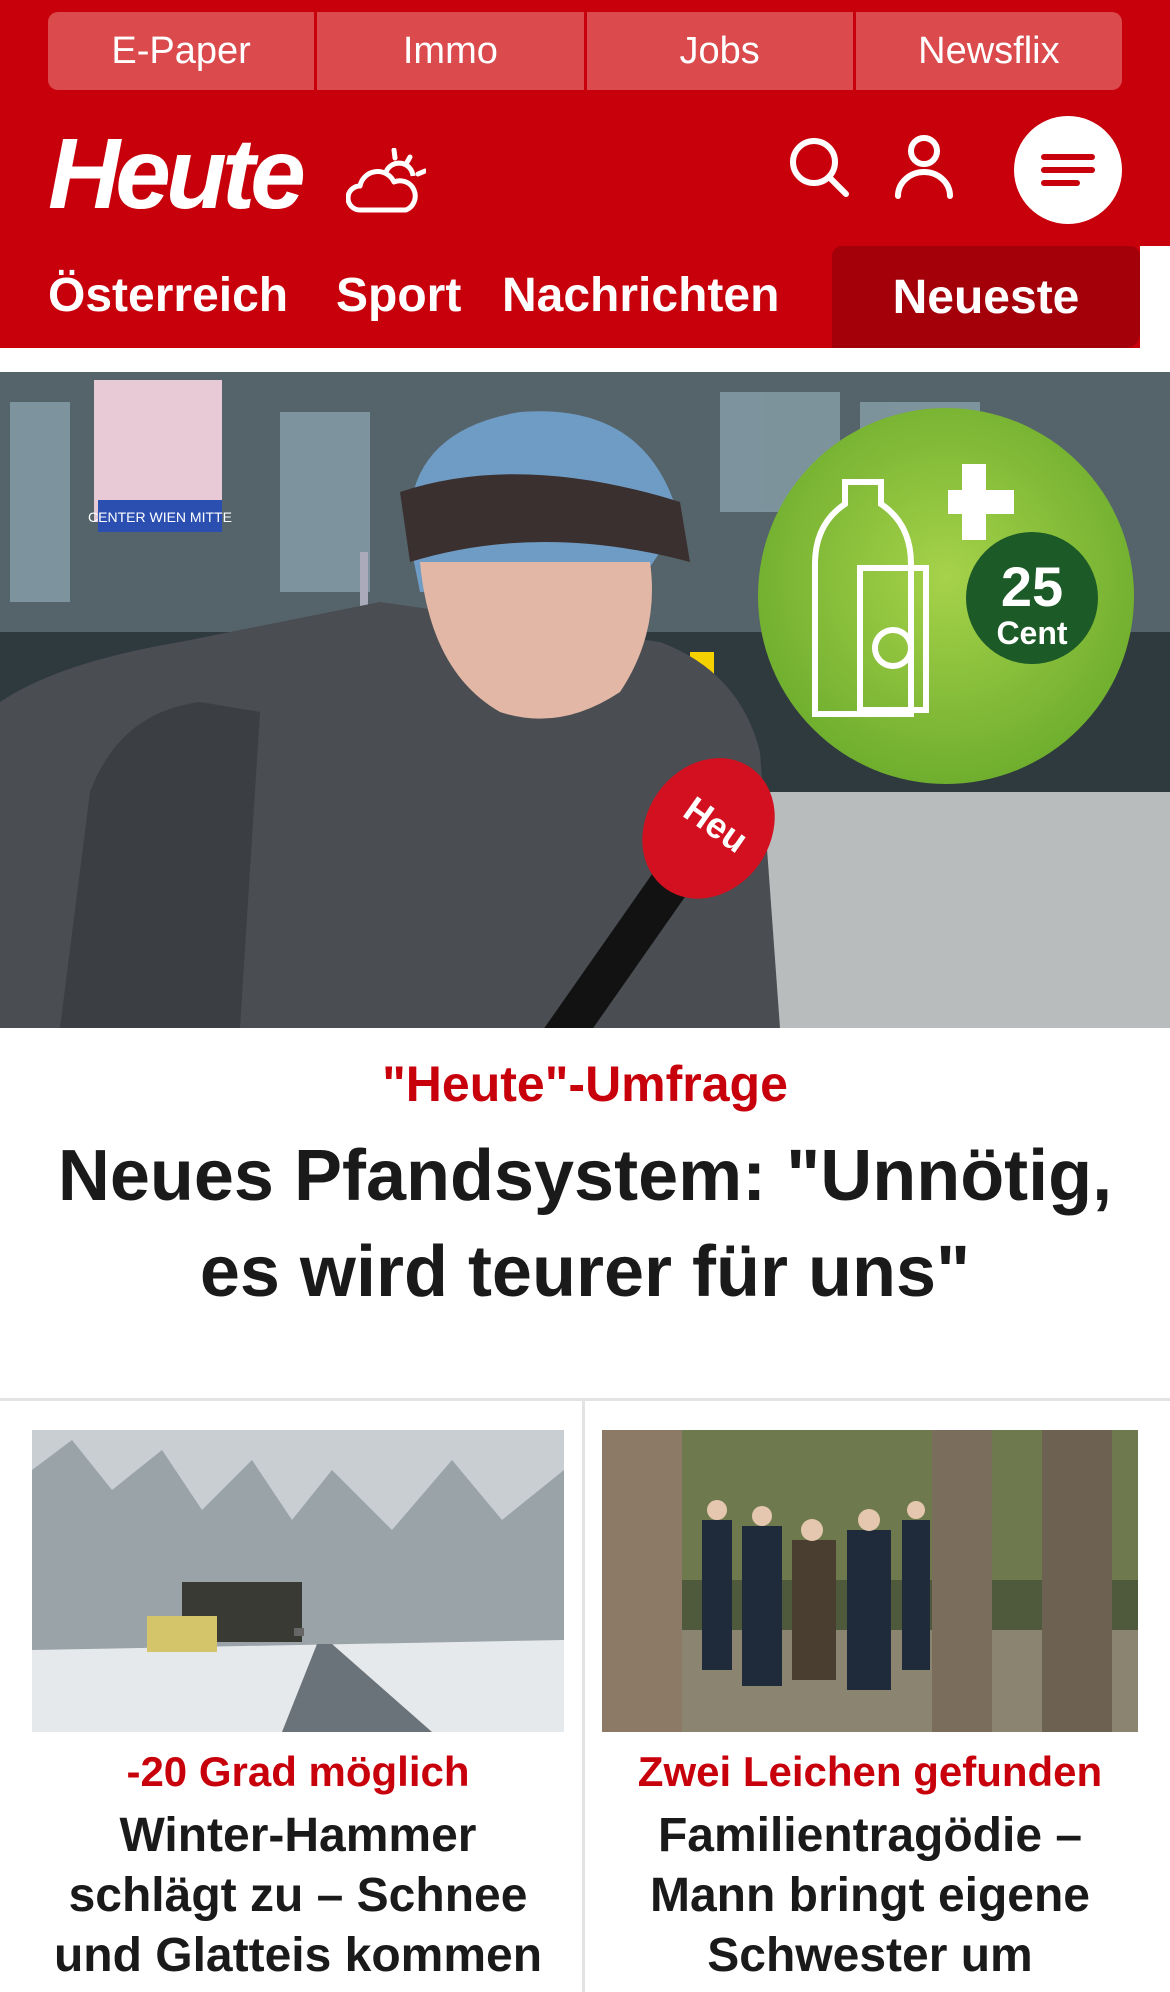 Image resolution: width=1170 pixels, height=1992 pixels. I want to click on topnav-newsflix: Newsflix, so click(988, 51).